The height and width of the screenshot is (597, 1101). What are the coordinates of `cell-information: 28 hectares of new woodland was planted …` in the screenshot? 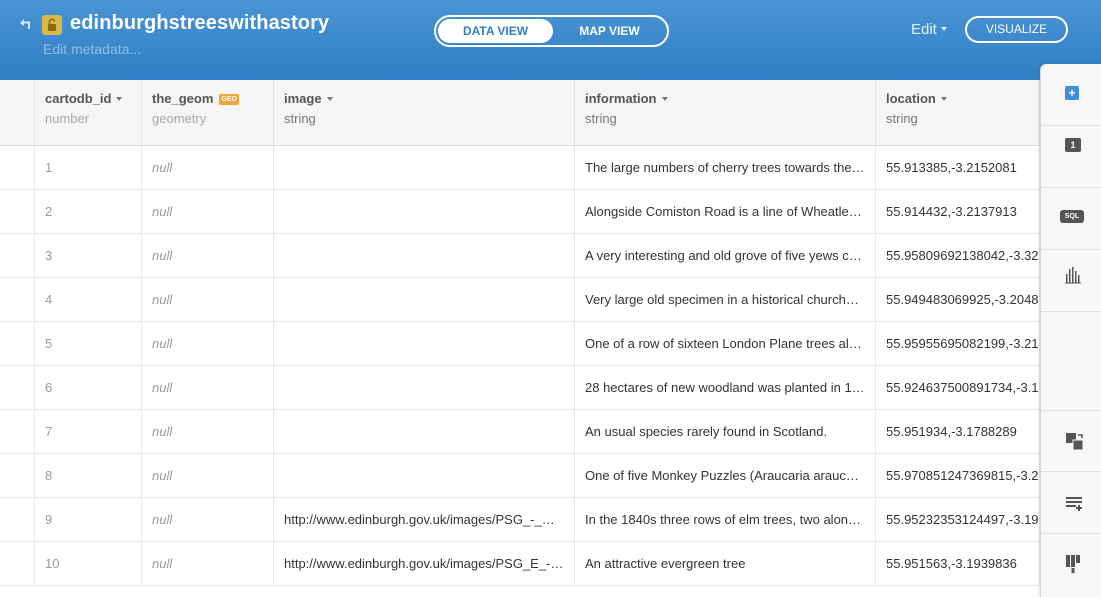 It's located at (725, 388).